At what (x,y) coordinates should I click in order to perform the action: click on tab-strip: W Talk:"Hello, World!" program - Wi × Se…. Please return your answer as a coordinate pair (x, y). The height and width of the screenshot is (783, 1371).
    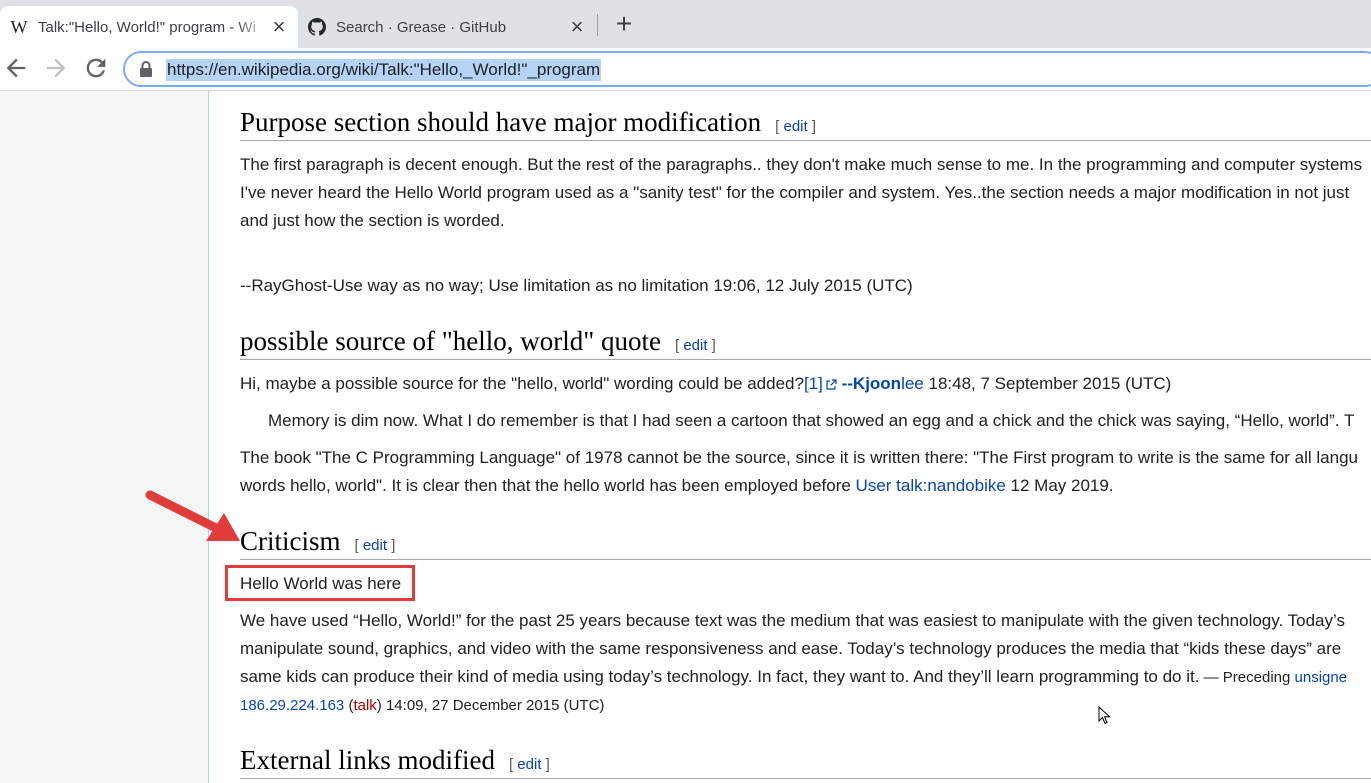
    Looking at the image, I should click on (685, 24).